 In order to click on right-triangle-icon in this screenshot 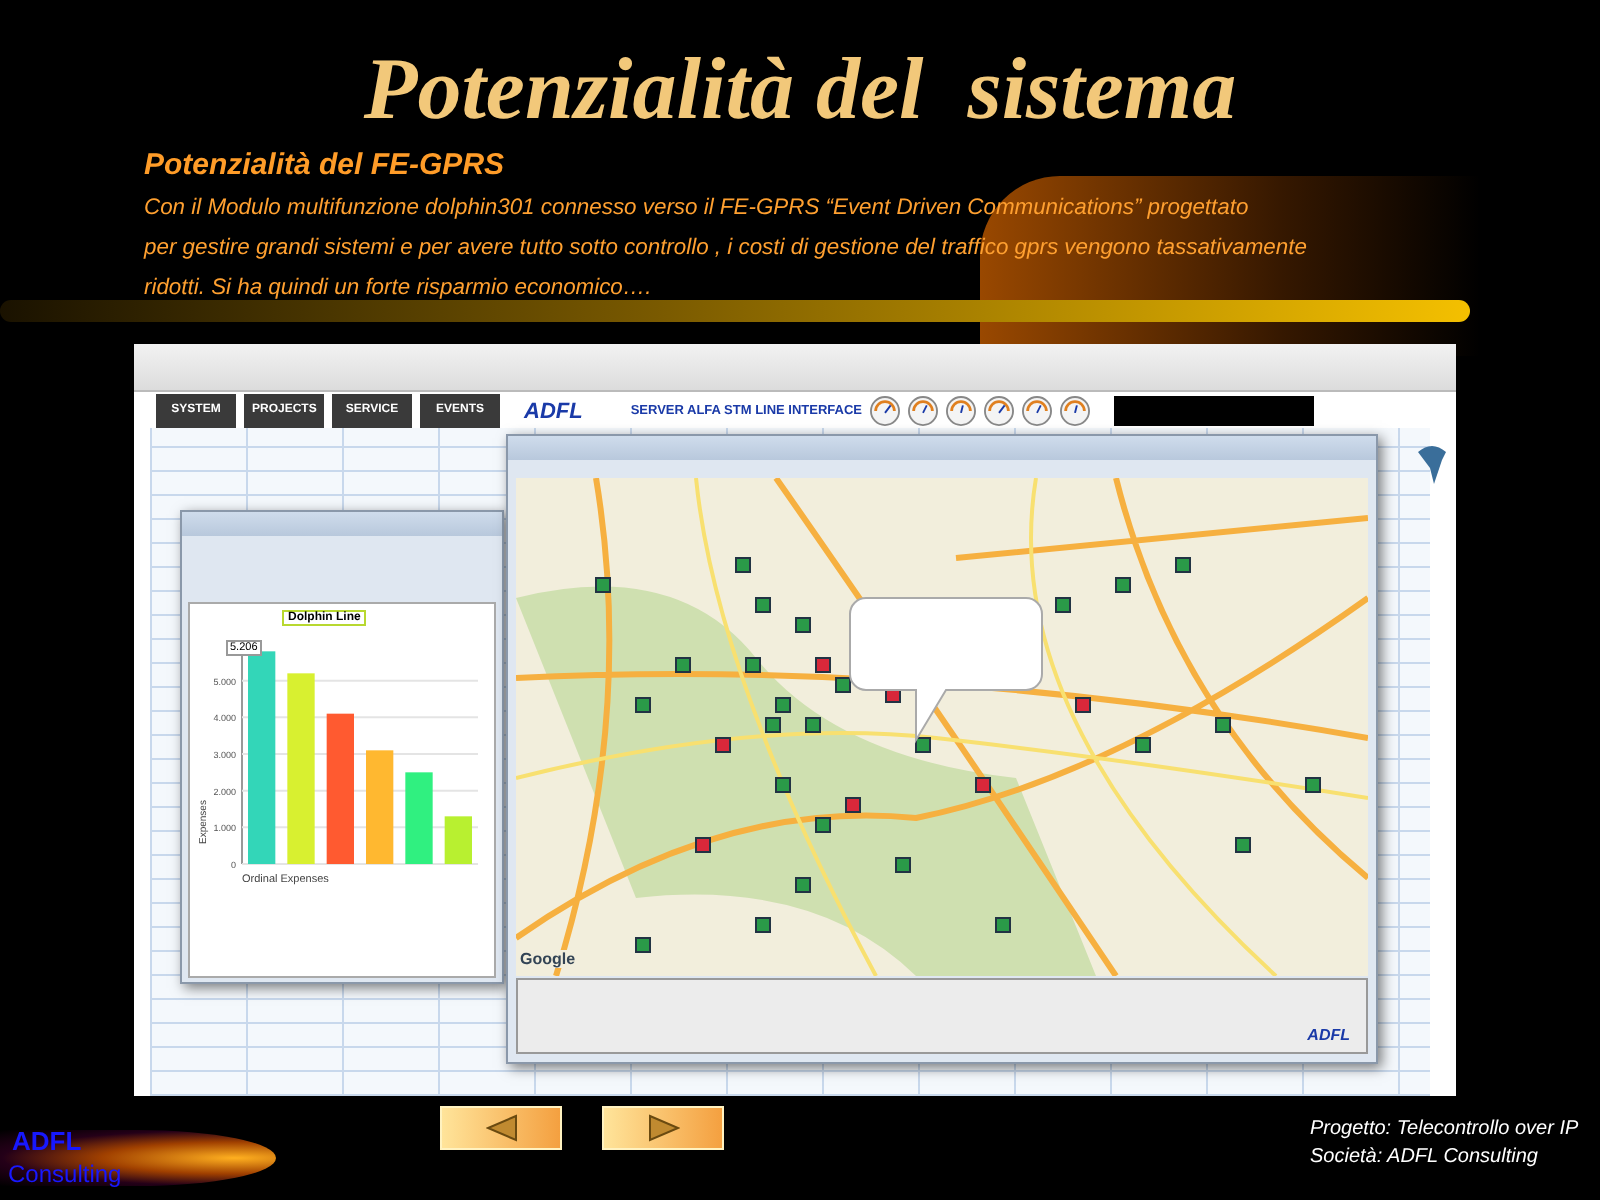, I will do `click(663, 1128)`.